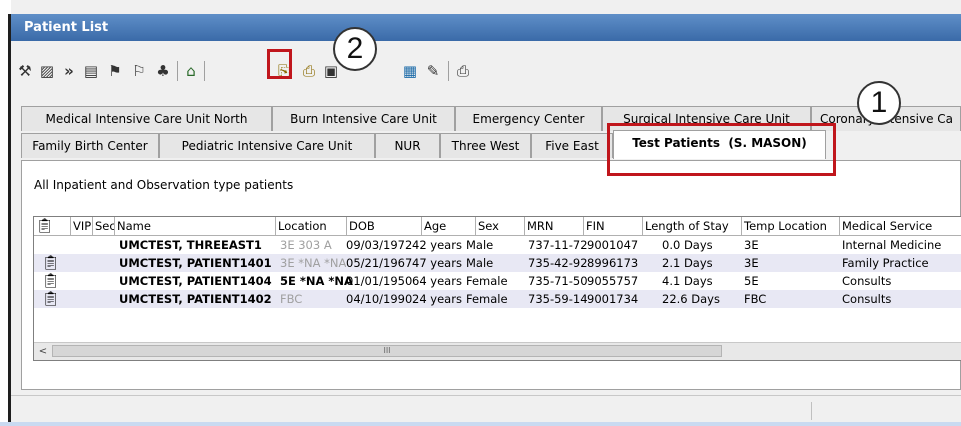 This screenshot has width=961, height=426. I want to click on cell-age: 47 years, so click(437, 263).